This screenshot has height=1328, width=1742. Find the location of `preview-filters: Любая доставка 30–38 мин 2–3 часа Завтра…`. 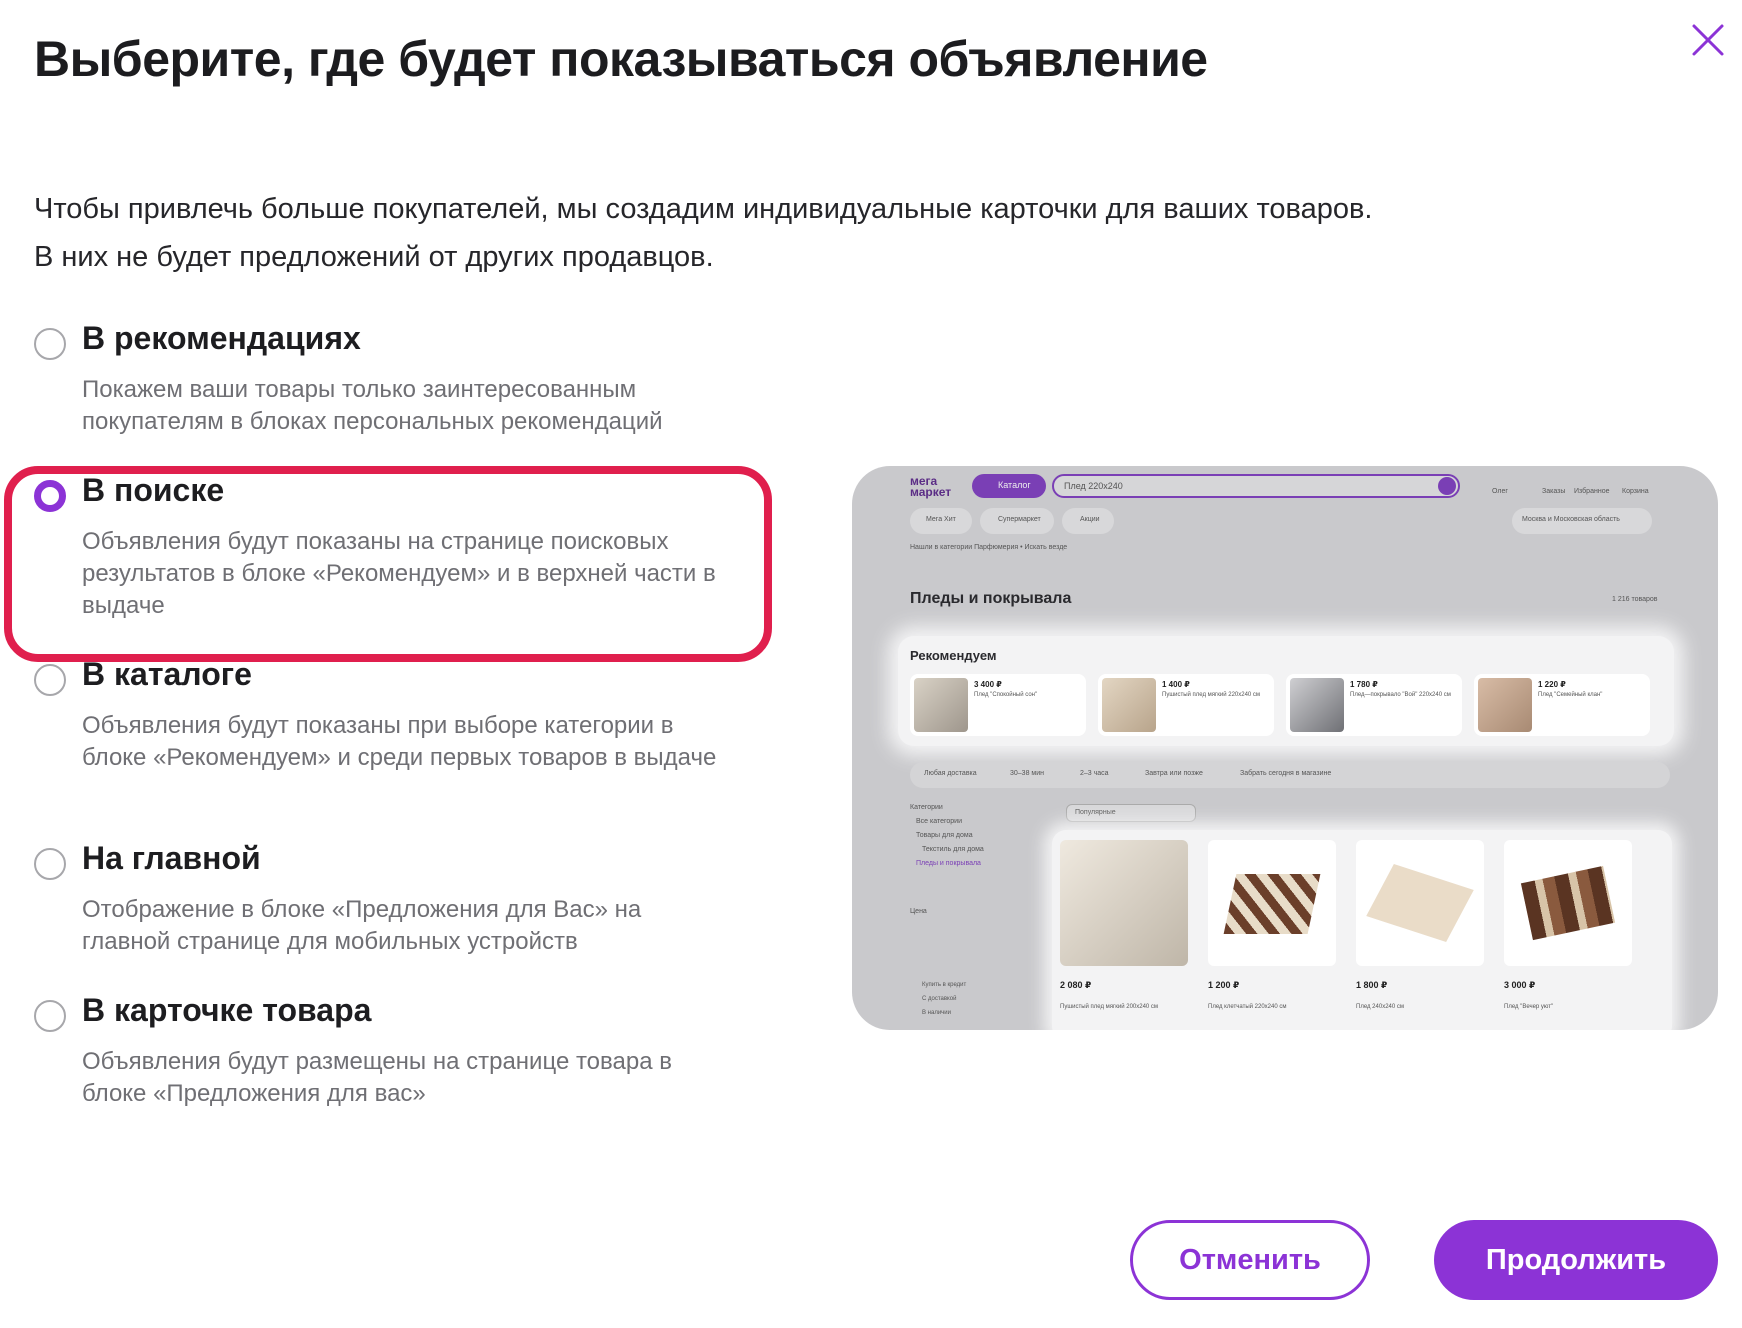

preview-filters: Любая доставка 30–38 мин 2–3 часа Завтра… is located at coordinates (1290, 775).